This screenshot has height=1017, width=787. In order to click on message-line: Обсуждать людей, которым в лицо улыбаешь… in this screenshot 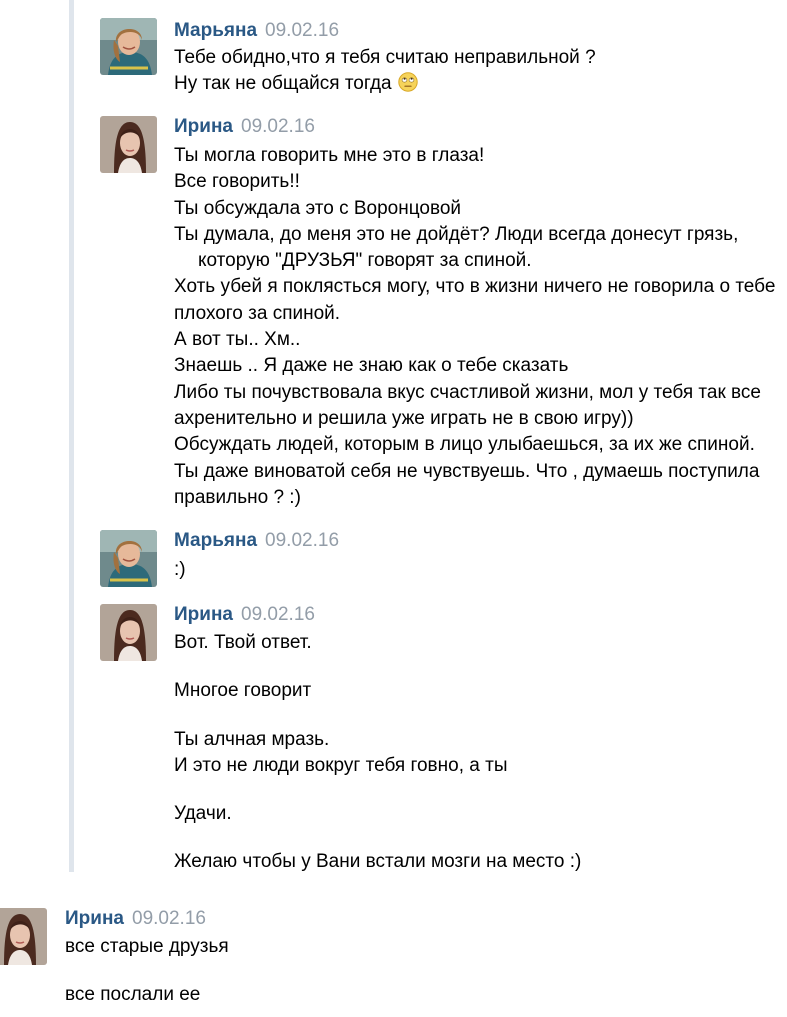, I will do `click(464, 445)`.